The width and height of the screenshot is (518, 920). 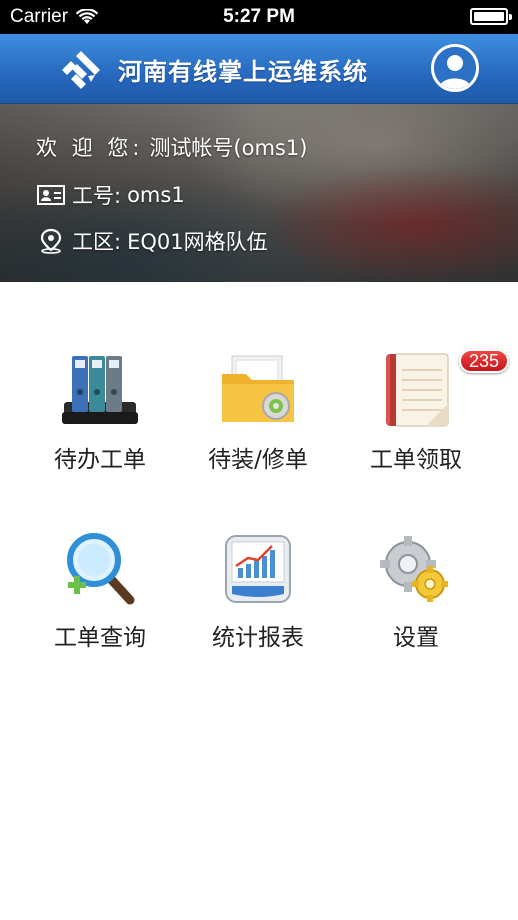 I want to click on user-avatar-button, so click(x=455, y=68).